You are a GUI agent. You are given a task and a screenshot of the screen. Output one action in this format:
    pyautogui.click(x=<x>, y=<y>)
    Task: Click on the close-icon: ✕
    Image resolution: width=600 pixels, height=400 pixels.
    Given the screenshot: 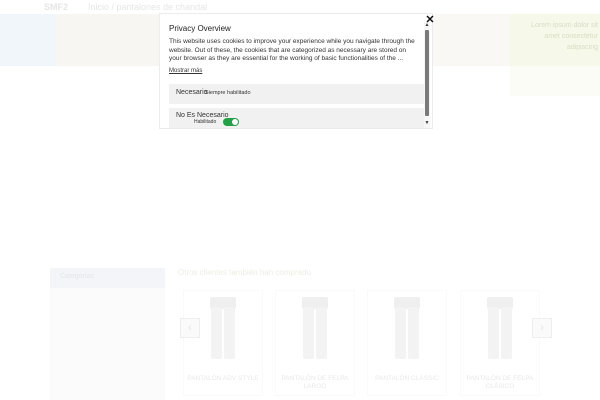 What is the action you would take?
    pyautogui.click(x=430, y=20)
    